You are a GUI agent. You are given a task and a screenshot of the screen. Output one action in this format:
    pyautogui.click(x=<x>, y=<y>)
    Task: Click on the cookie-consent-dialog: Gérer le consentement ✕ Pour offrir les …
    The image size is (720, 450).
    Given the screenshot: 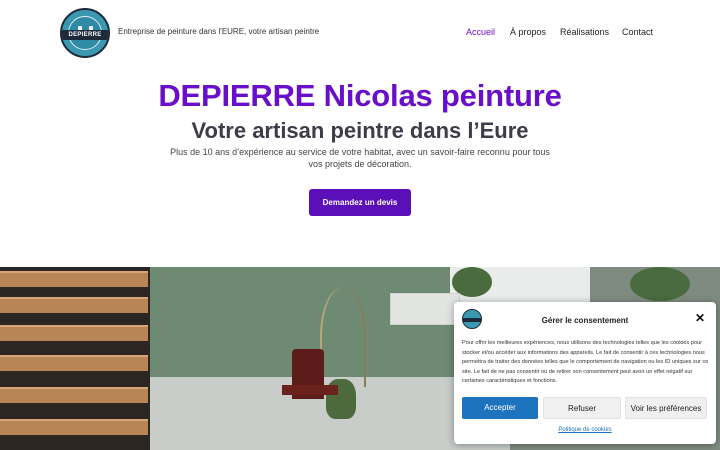 What is the action you would take?
    pyautogui.click(x=585, y=373)
    